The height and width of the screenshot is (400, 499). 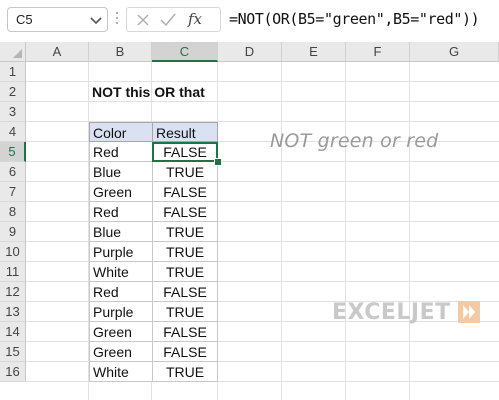 I want to click on row-header-8: 8, so click(x=13, y=212).